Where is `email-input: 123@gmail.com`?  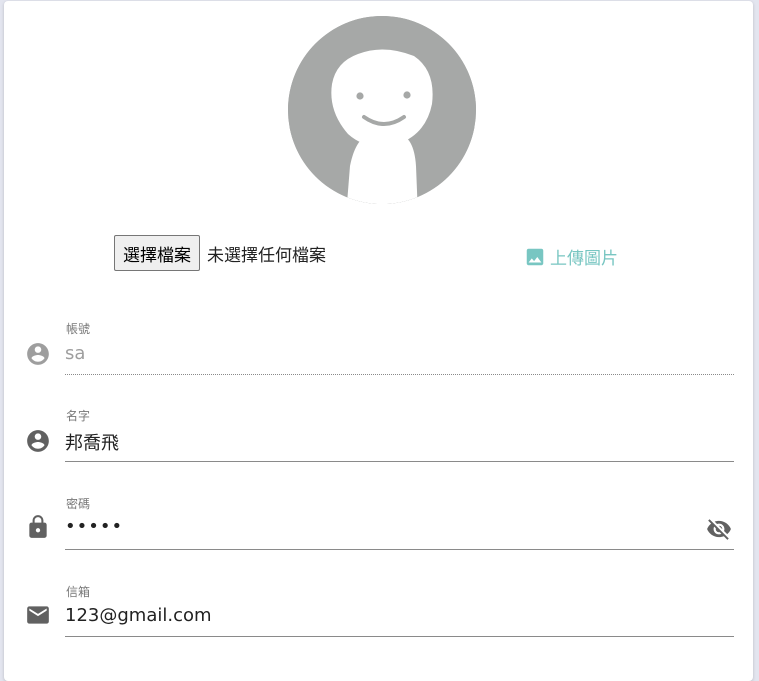 email-input: 123@gmail.com is located at coordinates (138, 615).